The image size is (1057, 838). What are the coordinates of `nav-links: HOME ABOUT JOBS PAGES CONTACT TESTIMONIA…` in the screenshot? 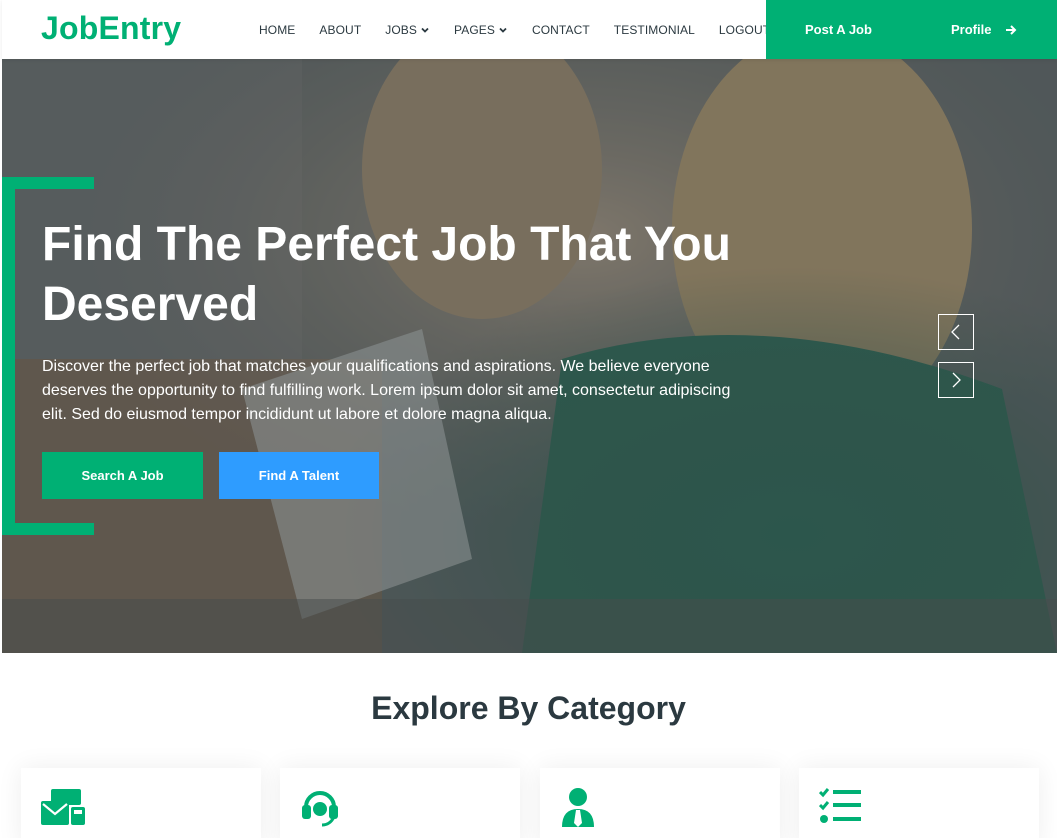 It's located at (526, 29).